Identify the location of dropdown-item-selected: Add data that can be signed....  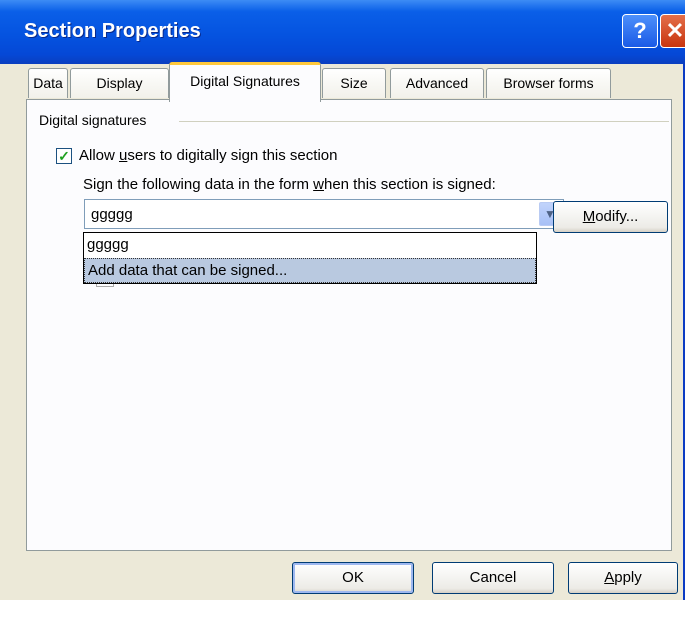
(310, 270).